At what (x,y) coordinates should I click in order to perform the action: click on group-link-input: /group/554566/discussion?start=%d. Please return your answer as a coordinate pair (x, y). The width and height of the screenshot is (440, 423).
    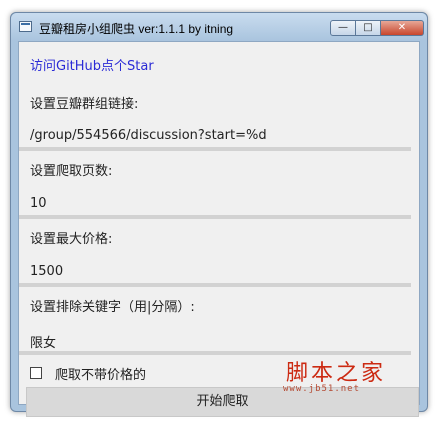
    Looking at the image, I should click on (215, 136).